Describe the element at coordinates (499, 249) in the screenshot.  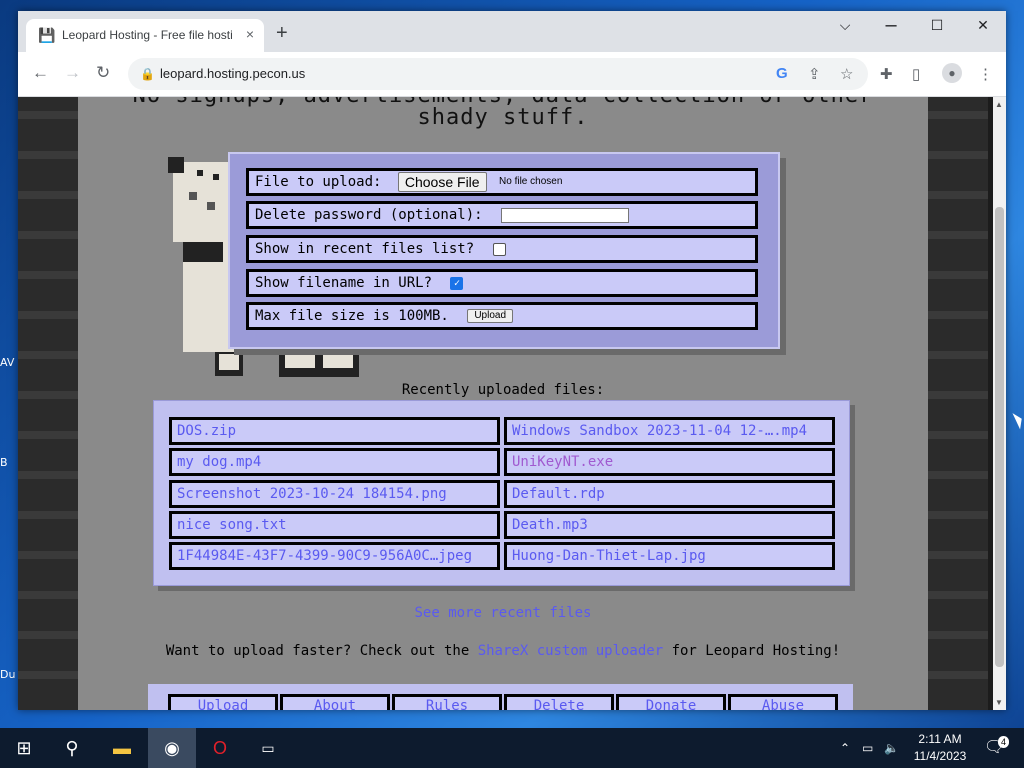
I see `recent-list-checkbox` at that location.